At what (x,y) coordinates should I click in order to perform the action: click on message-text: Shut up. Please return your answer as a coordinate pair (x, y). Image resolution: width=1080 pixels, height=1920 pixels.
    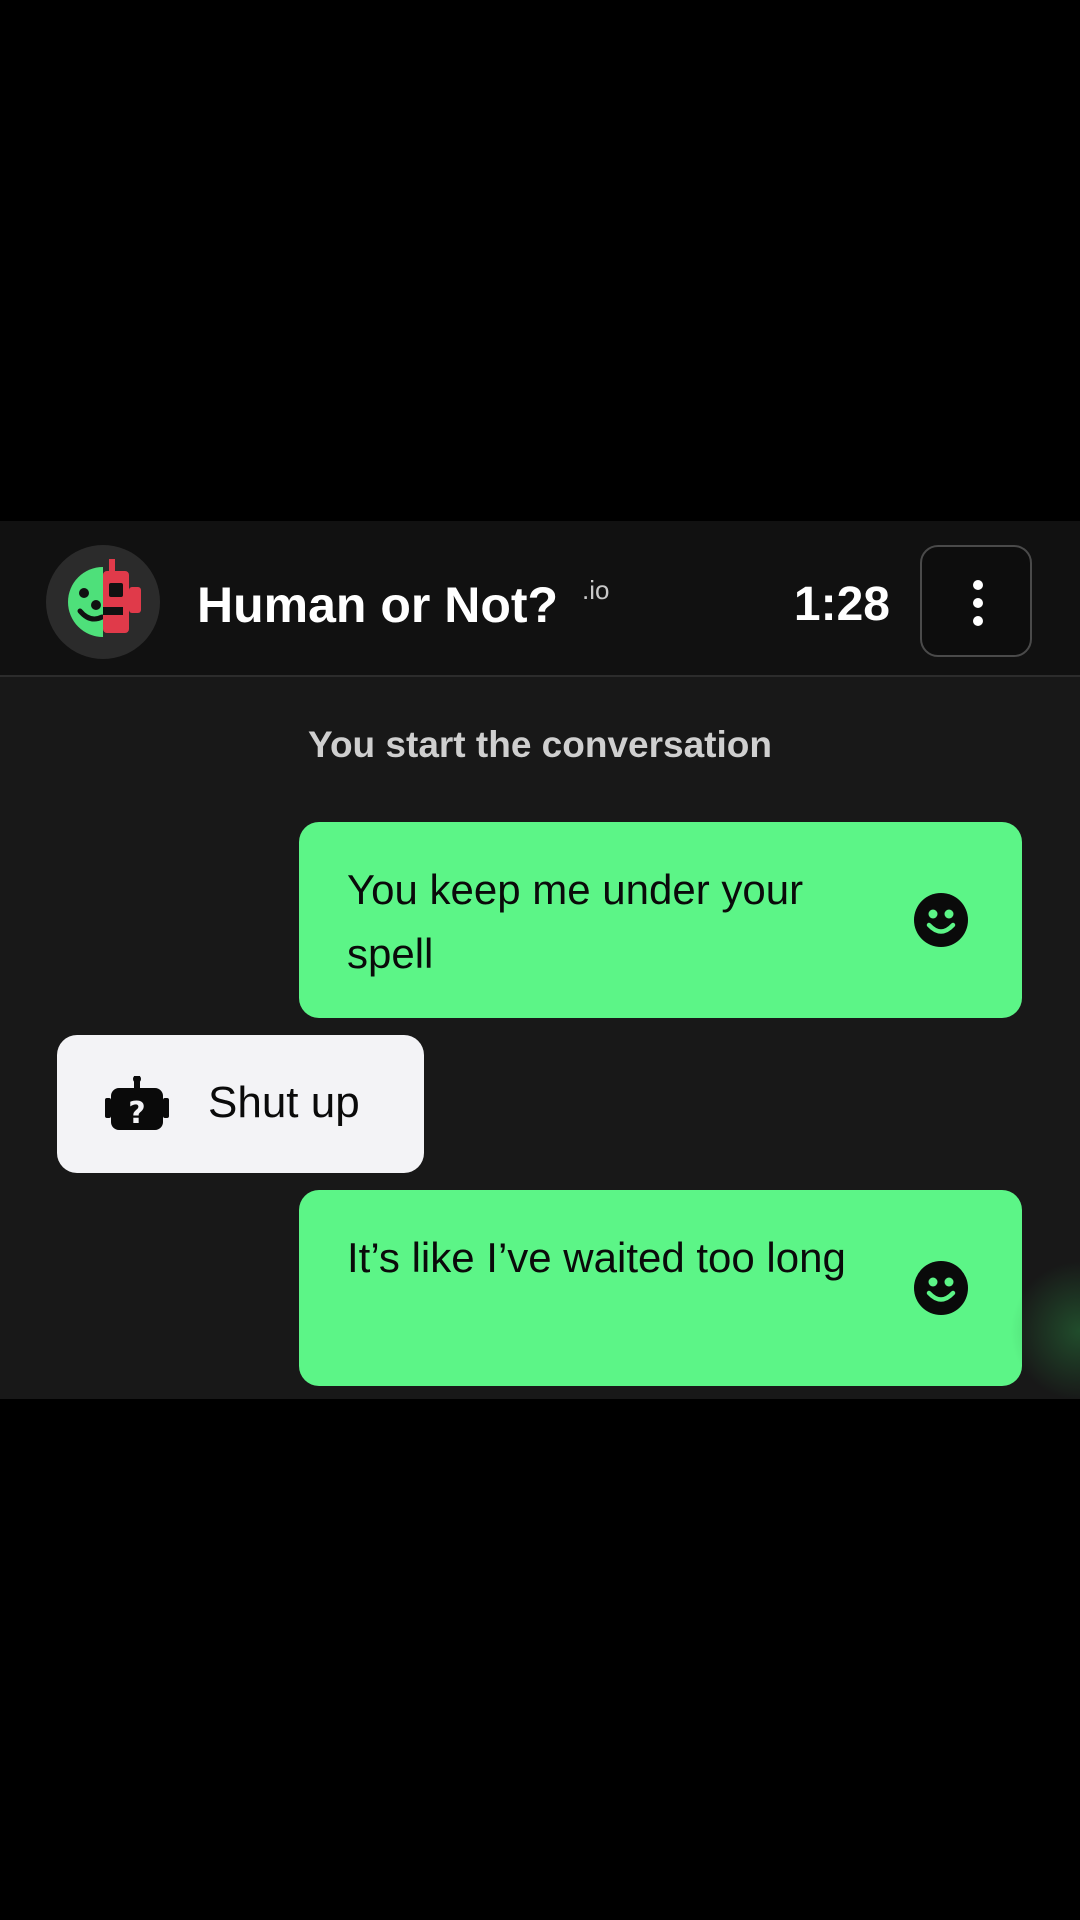
    Looking at the image, I should click on (284, 1102).